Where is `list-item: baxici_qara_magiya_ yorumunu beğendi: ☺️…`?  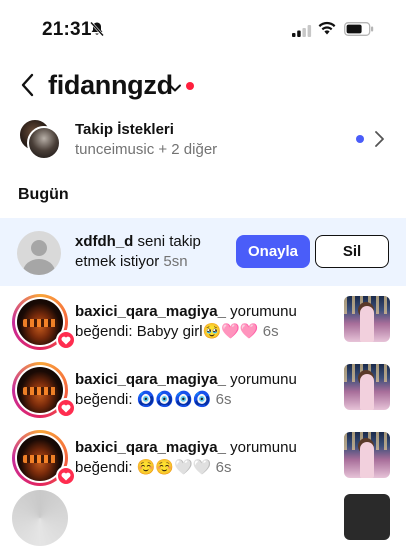
list-item: baxici_qara_magiya_ yorumunu beğendi: ☺️… is located at coordinates (203, 458).